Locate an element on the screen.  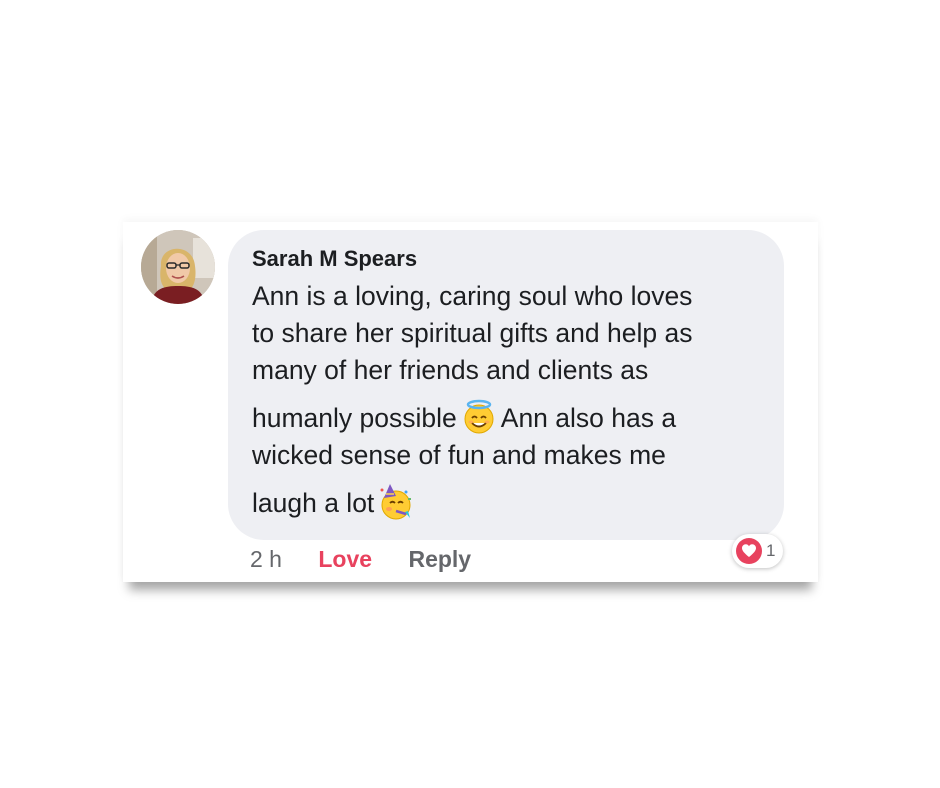
reaction-summary: 1 is located at coordinates (758, 551).